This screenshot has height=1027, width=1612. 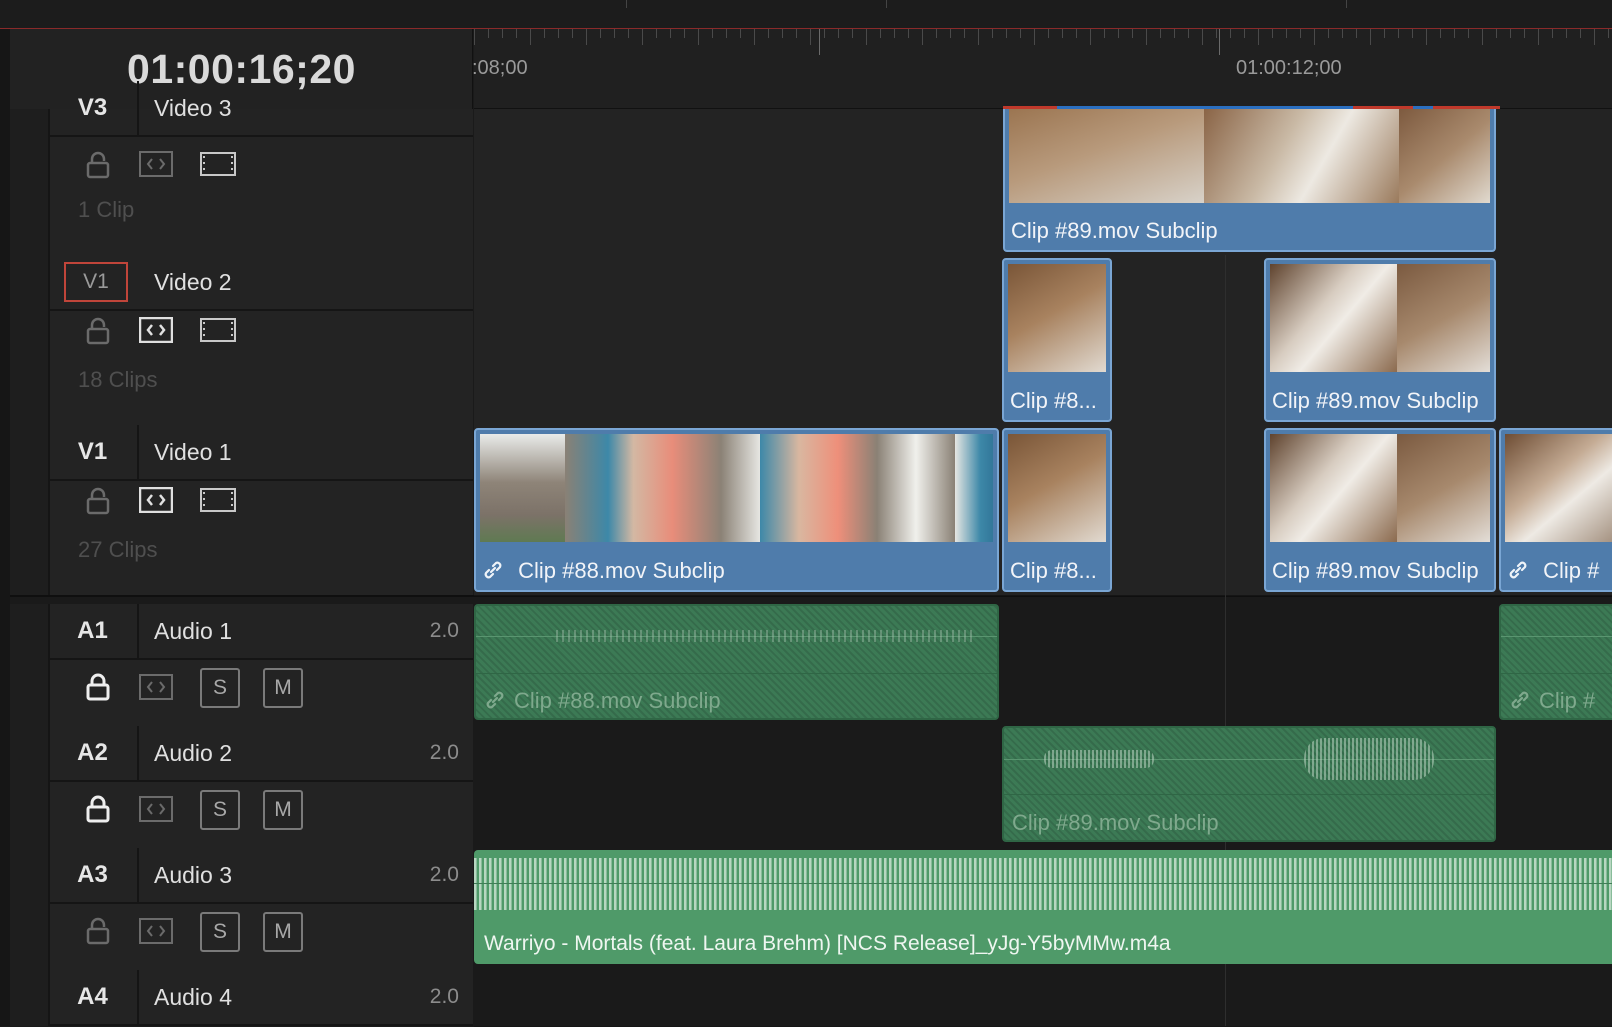 What do you see at coordinates (93, 108) in the screenshot?
I see `track-id: V3` at bounding box center [93, 108].